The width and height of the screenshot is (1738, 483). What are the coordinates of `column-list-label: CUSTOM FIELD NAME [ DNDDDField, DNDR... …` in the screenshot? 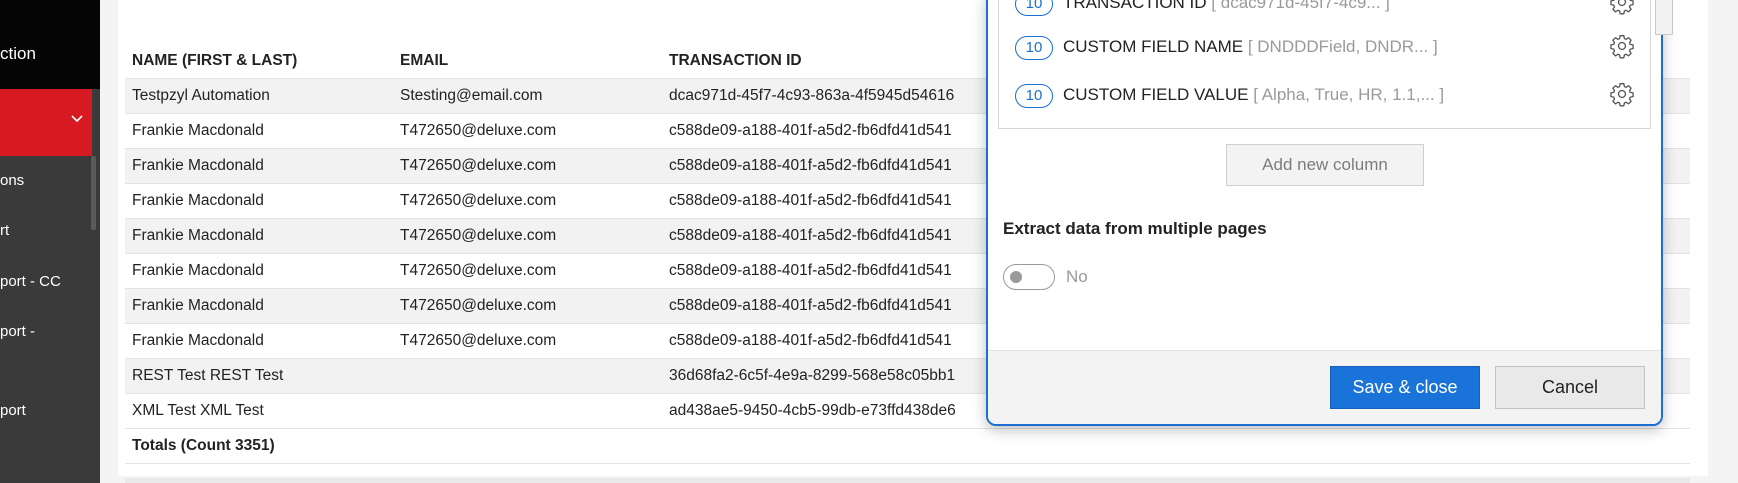 It's located at (1250, 47).